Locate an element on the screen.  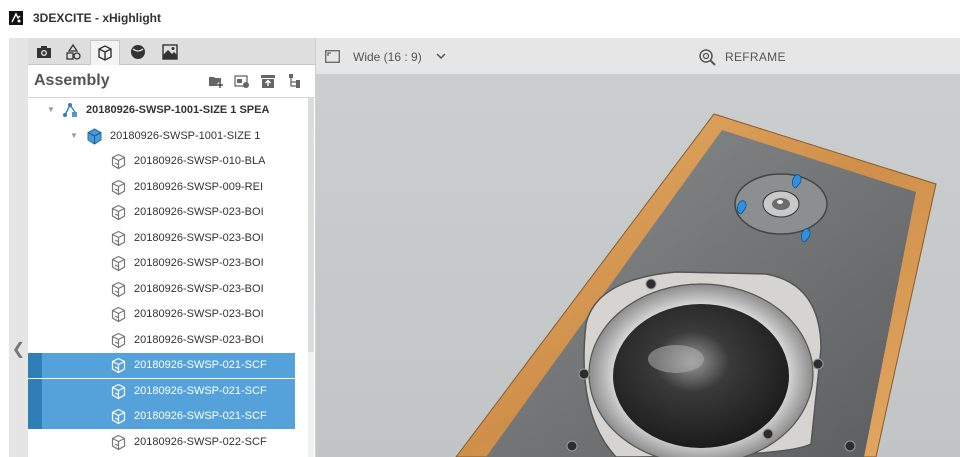
tree-structure-icon is located at coordinates (295, 81).